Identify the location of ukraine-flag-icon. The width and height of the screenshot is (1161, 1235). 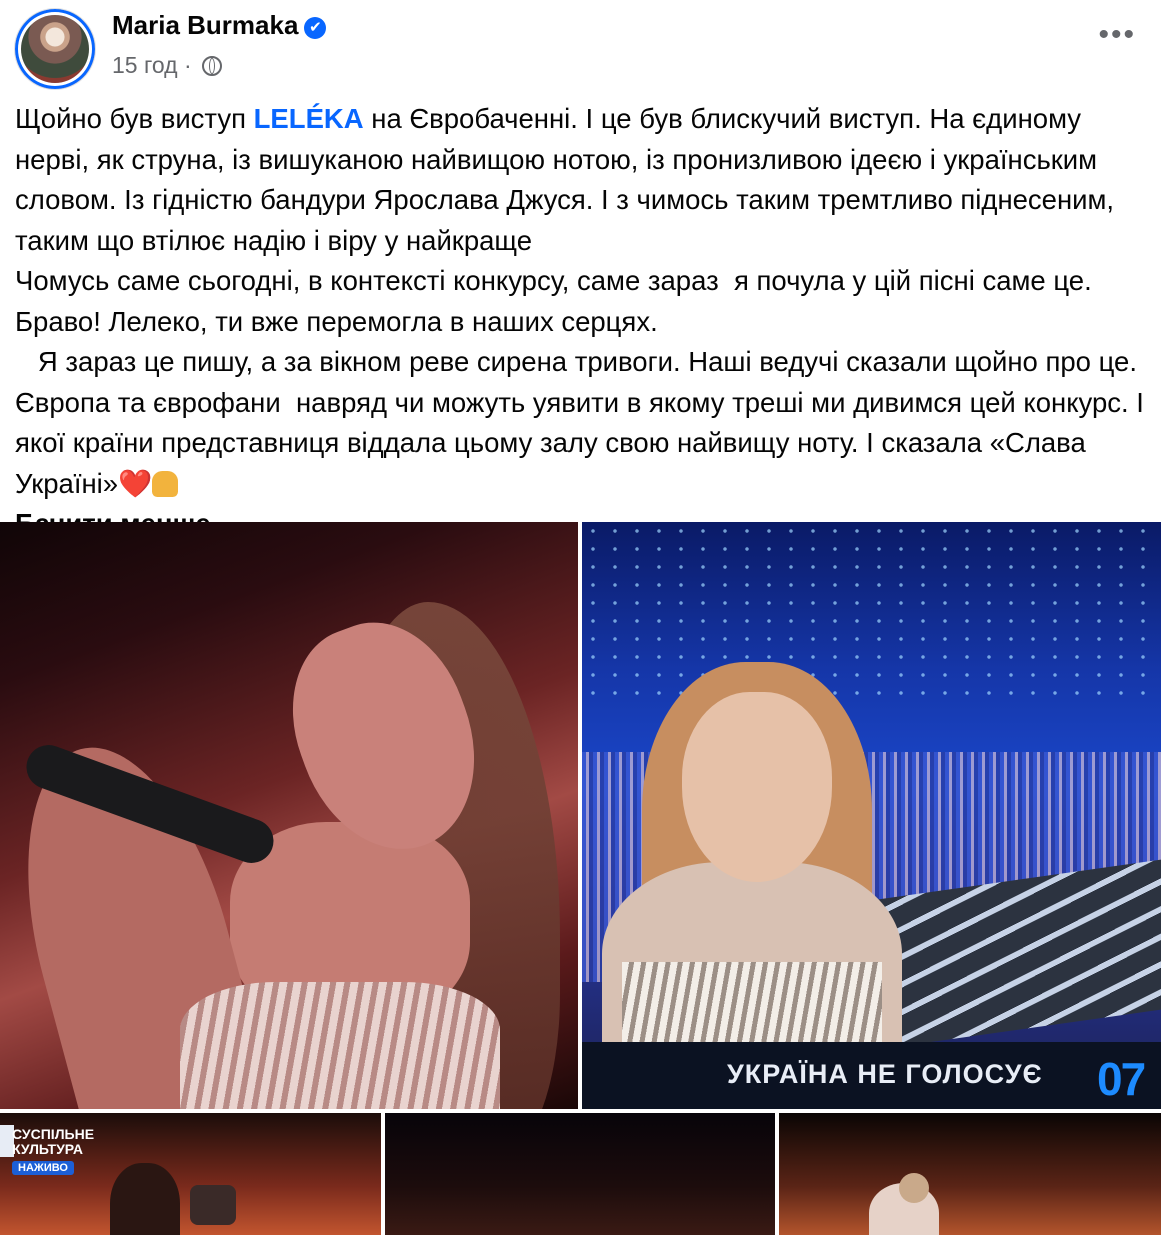
(194, 485).